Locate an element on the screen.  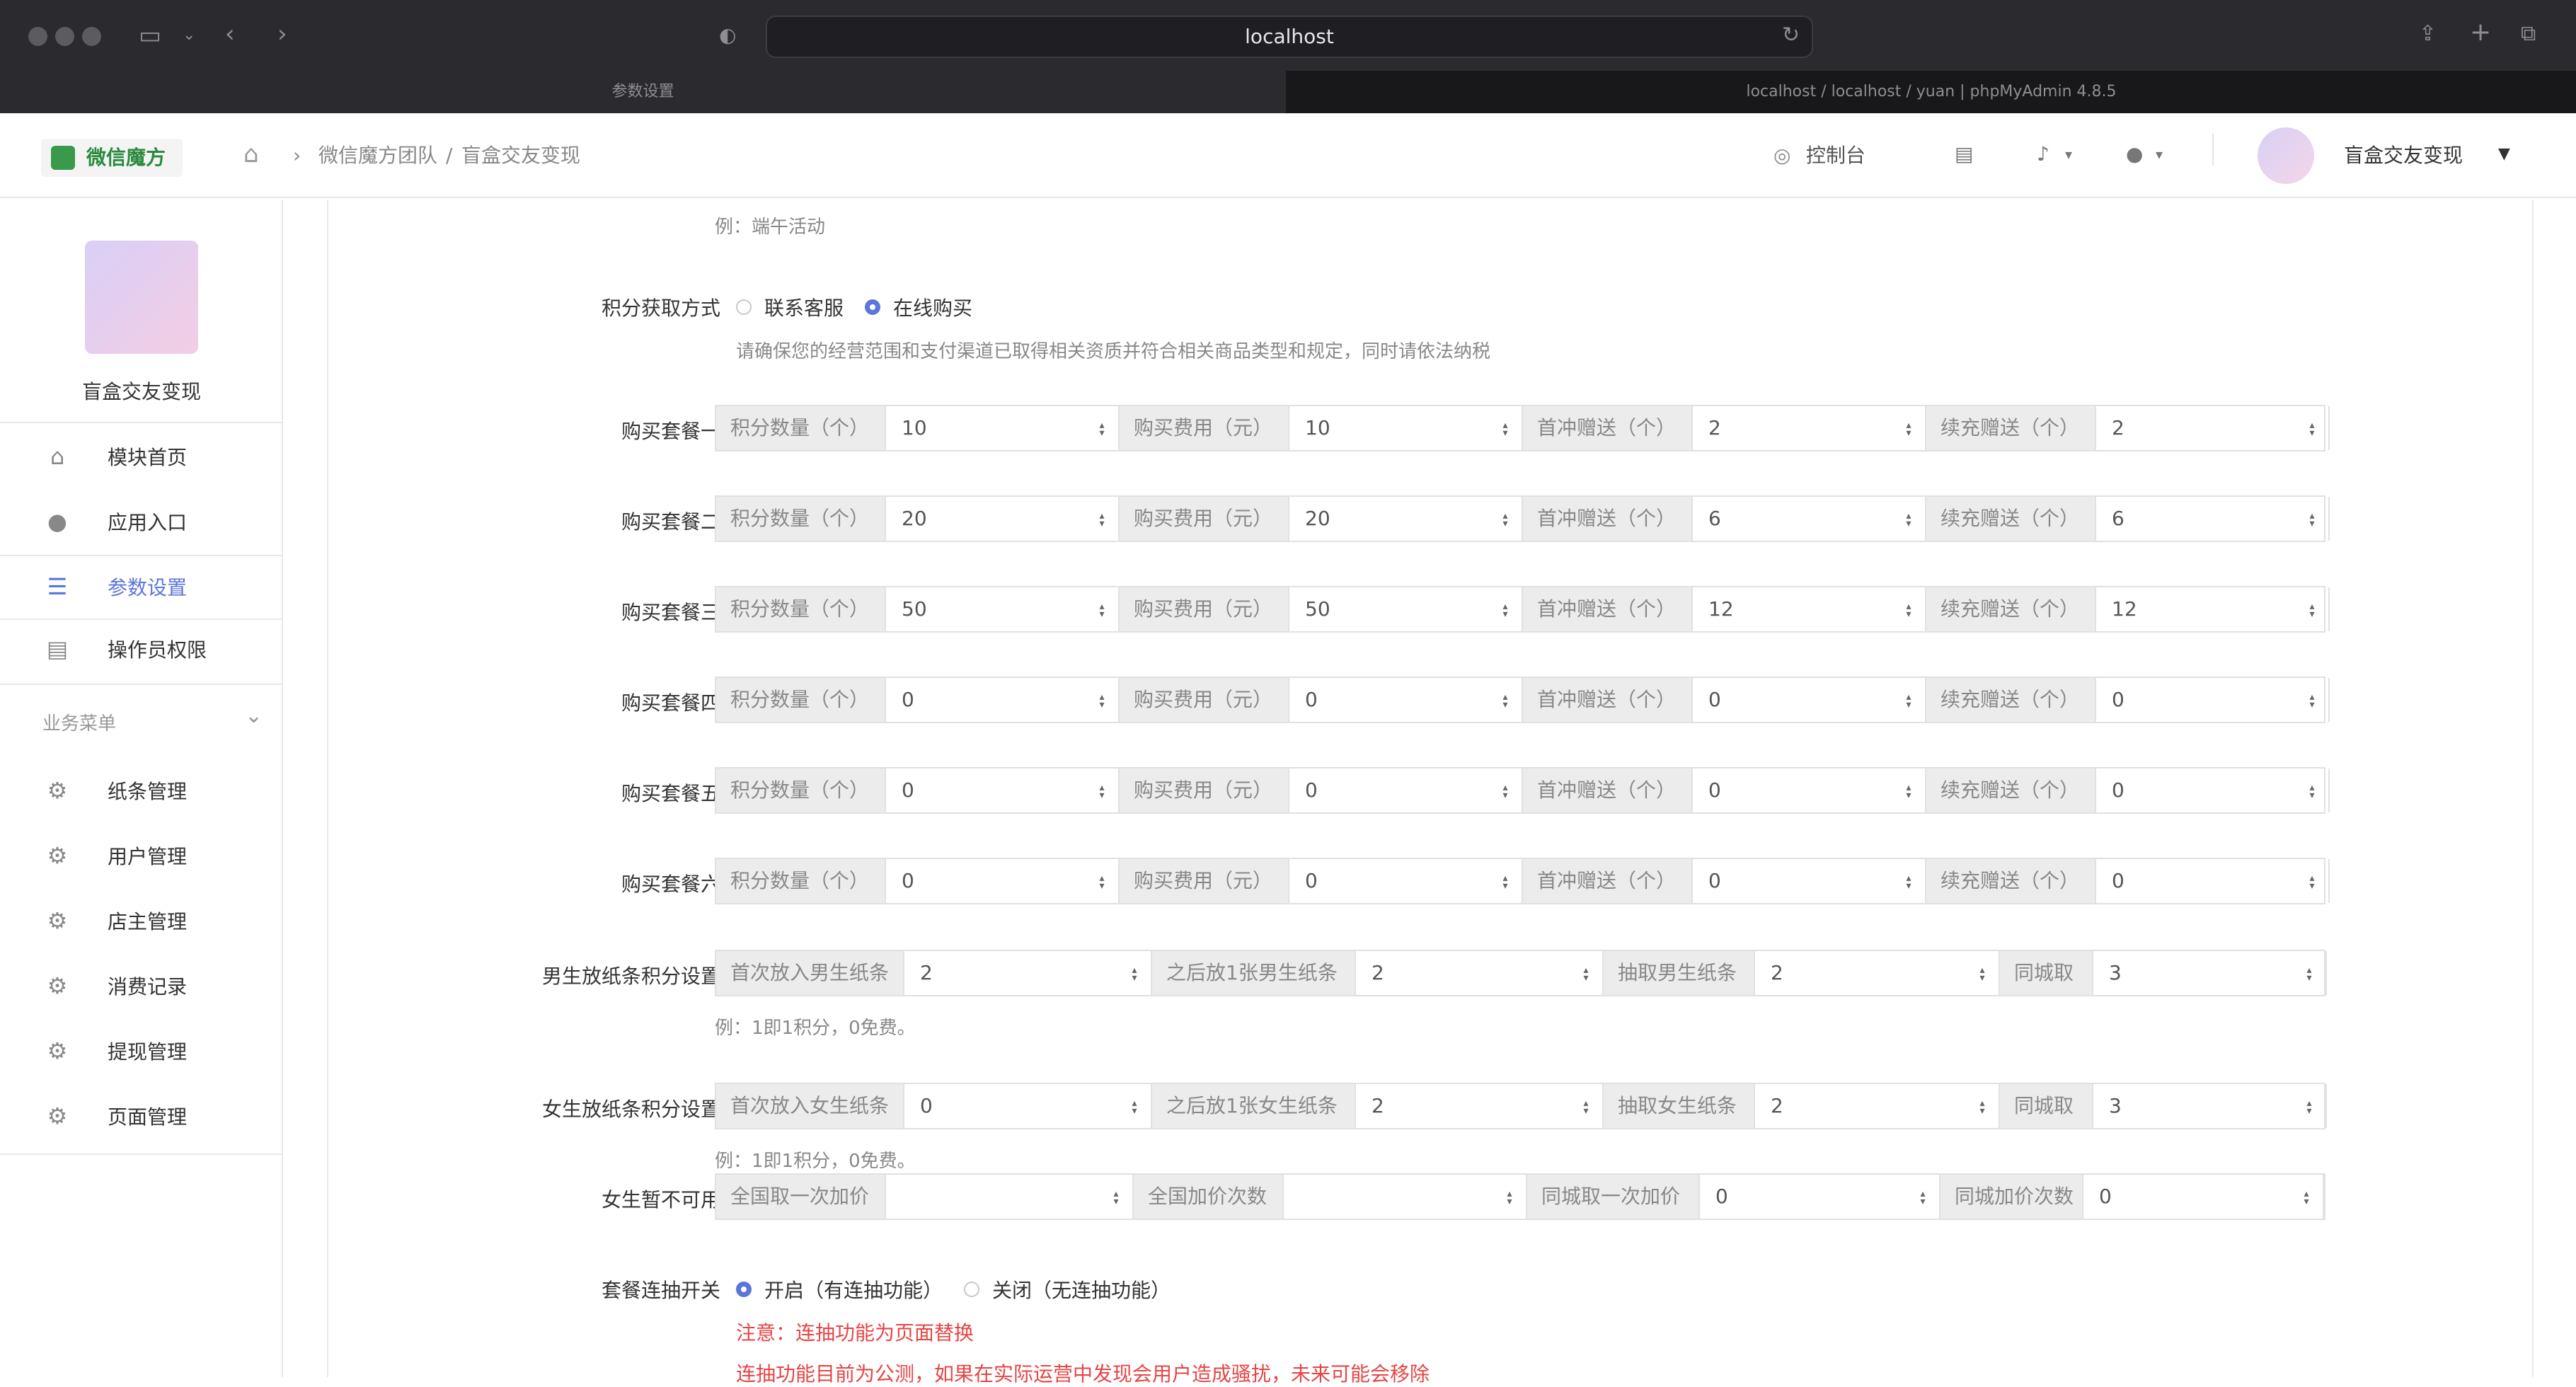
sidebar-item-spending: ⚙ 消费记录 is located at coordinates (141, 986).